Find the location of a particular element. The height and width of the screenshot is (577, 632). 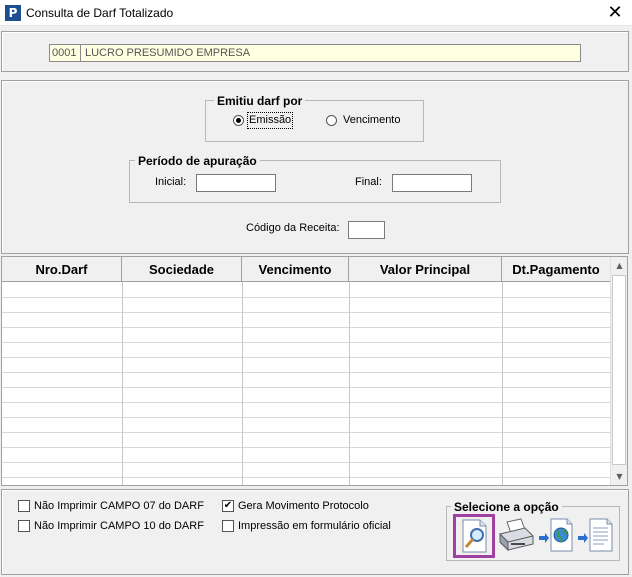

periodo-group-title: Período de apuração is located at coordinates (197, 161).